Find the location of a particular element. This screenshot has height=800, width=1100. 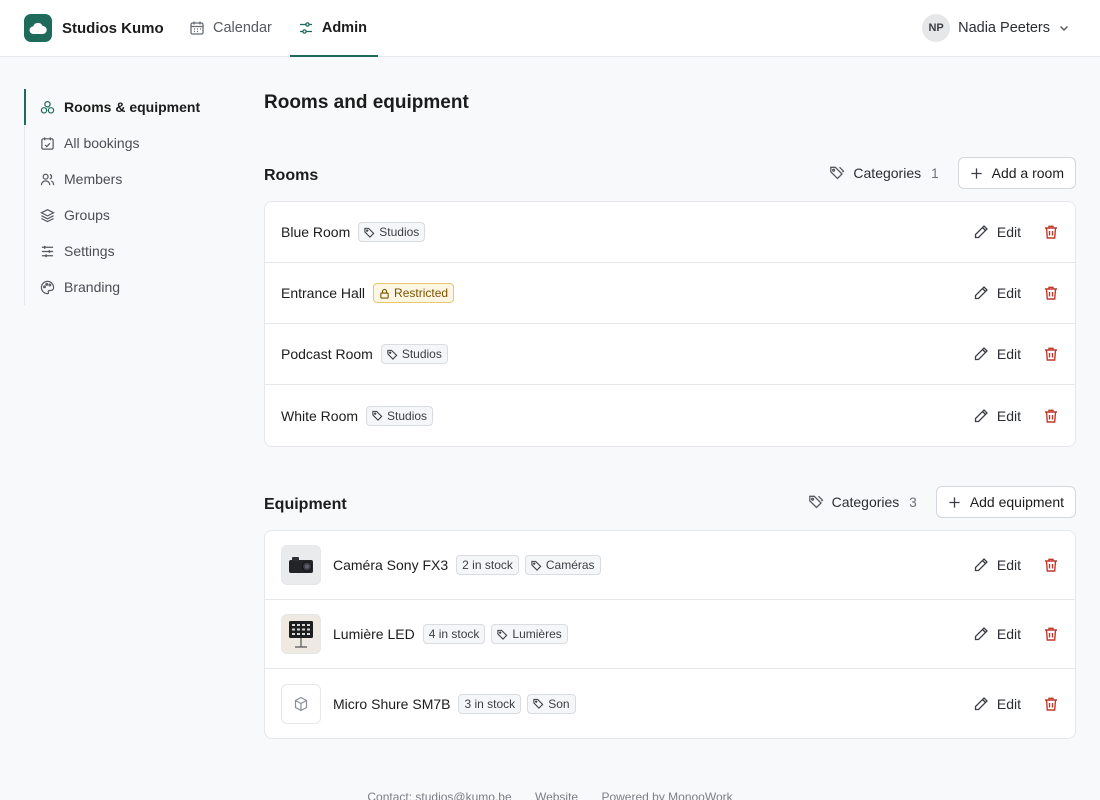

list-item: Caméra Sony FX3 2 in stock Caméras Edit is located at coordinates (670, 565).